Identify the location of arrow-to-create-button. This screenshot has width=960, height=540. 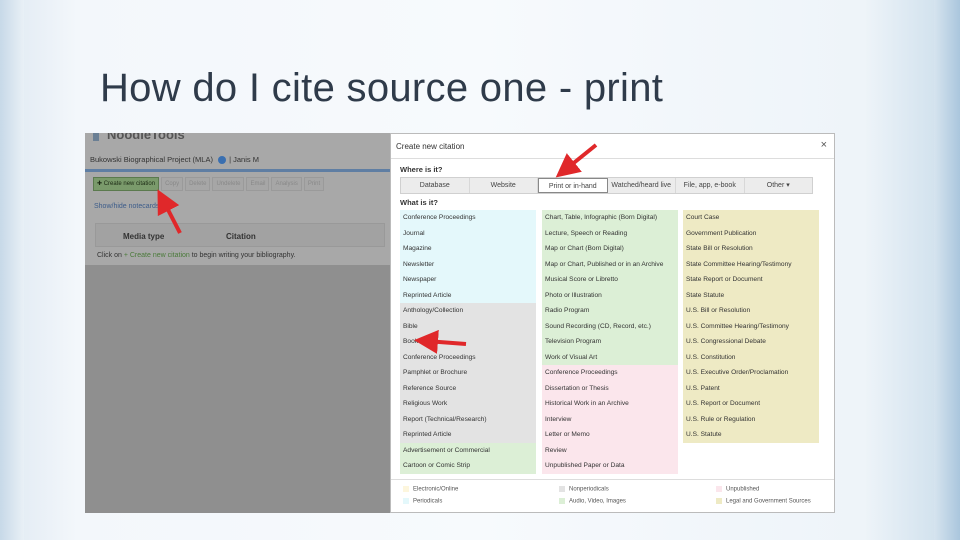
(169, 211).